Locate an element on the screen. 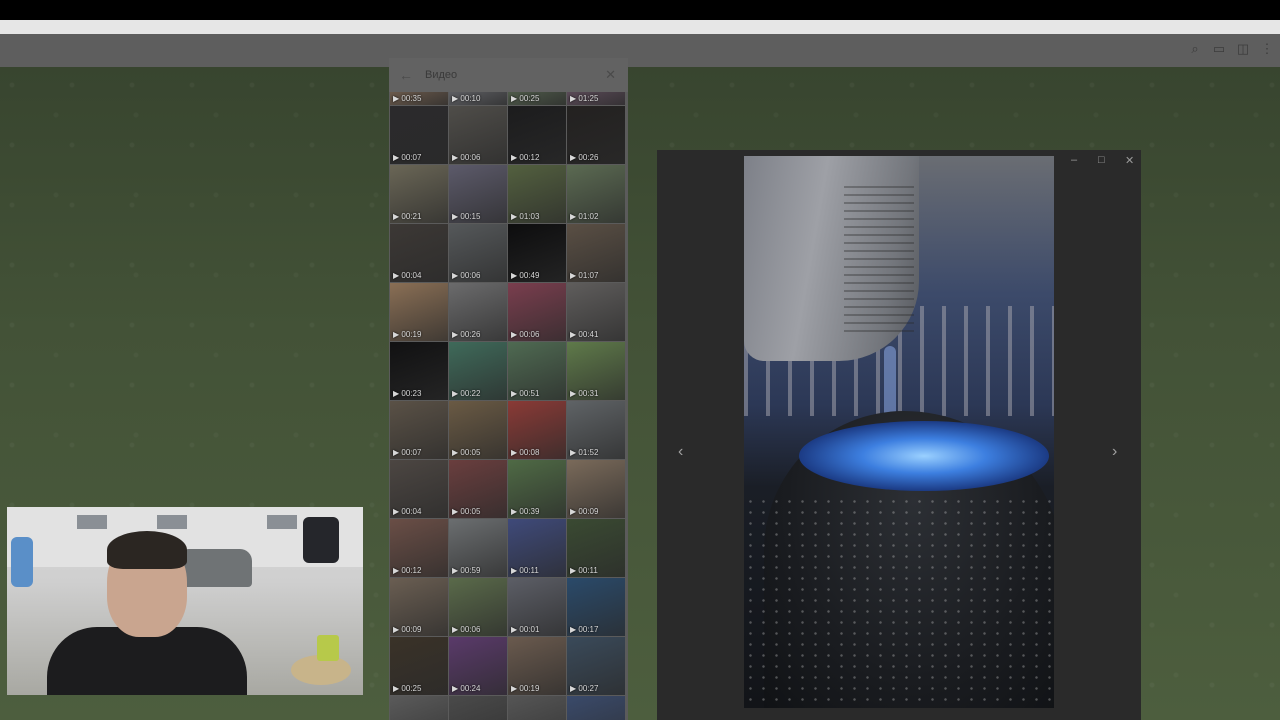 Image resolution: width=1280 pixels, height=720 pixels. video-duration: ▶ 00:41 is located at coordinates (584, 334).